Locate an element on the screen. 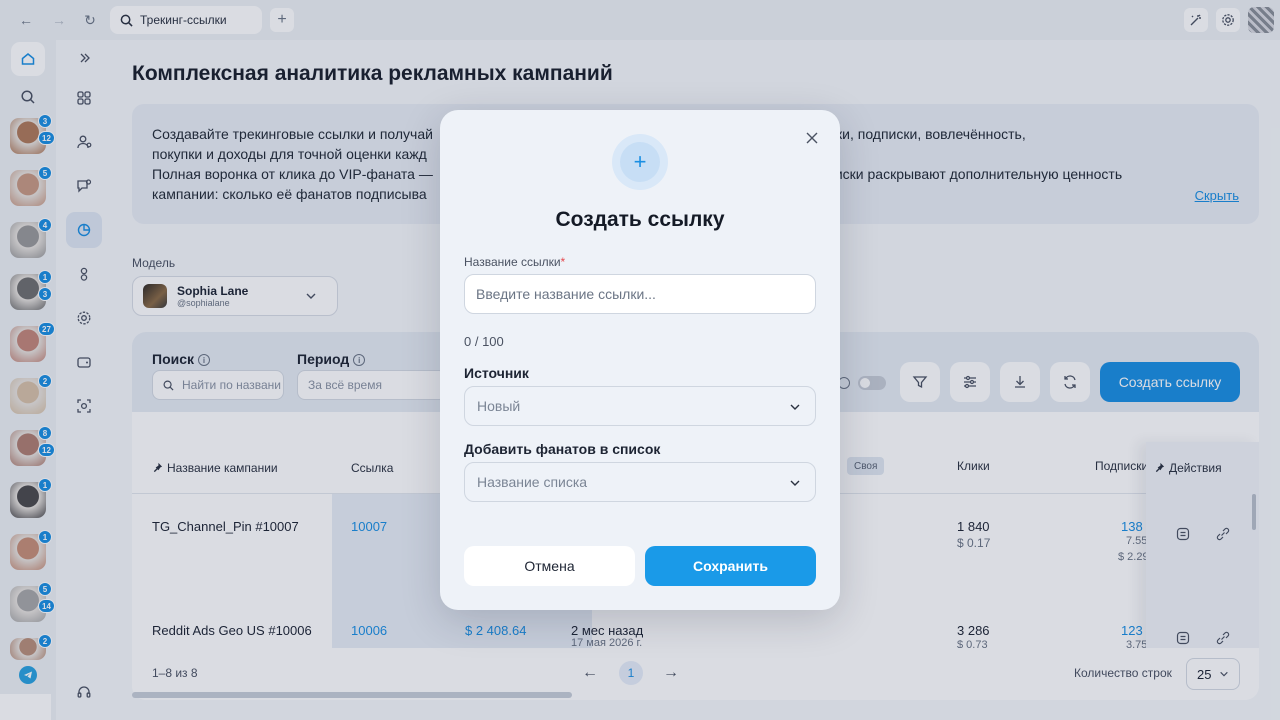  link-name-label-text: Название ссылки is located at coordinates (512, 262).